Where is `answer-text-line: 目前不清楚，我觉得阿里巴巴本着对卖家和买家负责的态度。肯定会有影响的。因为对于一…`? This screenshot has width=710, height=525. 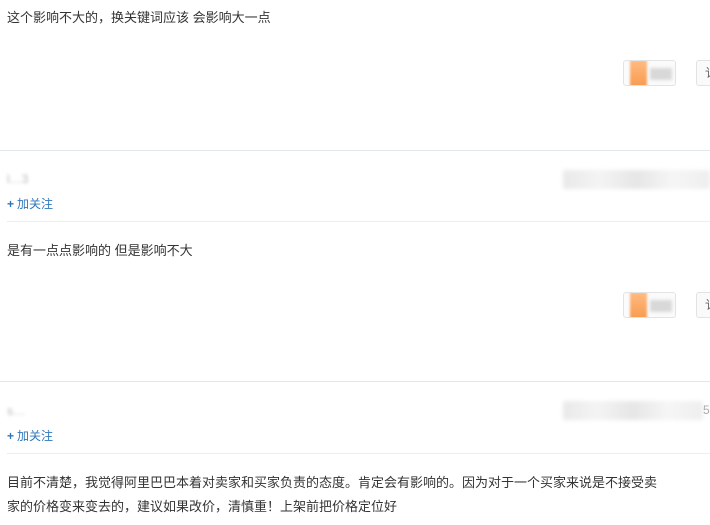
answer-text-line: 目前不清楚，我觉得阿里巴巴本着对卖家和买家负责的态度。肯定会有影响的。因为对于一… is located at coordinates (332, 482).